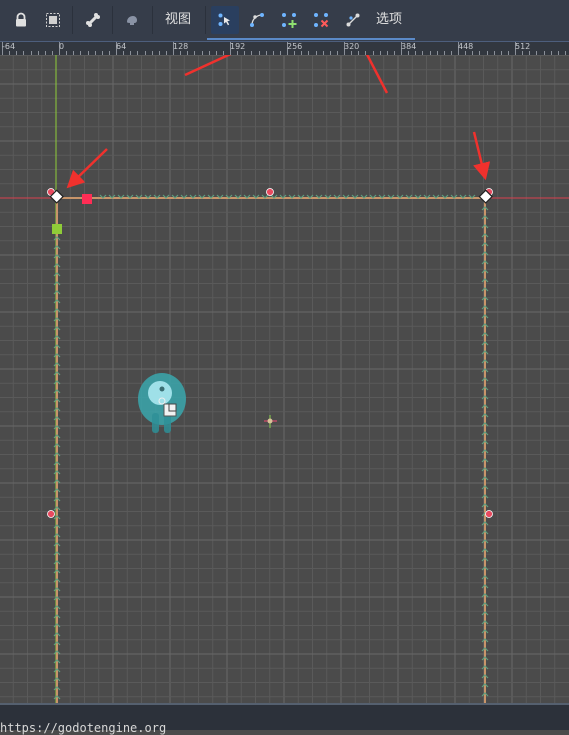 The width and height of the screenshot is (569, 735). I want to click on bone-icon, so click(93, 20).